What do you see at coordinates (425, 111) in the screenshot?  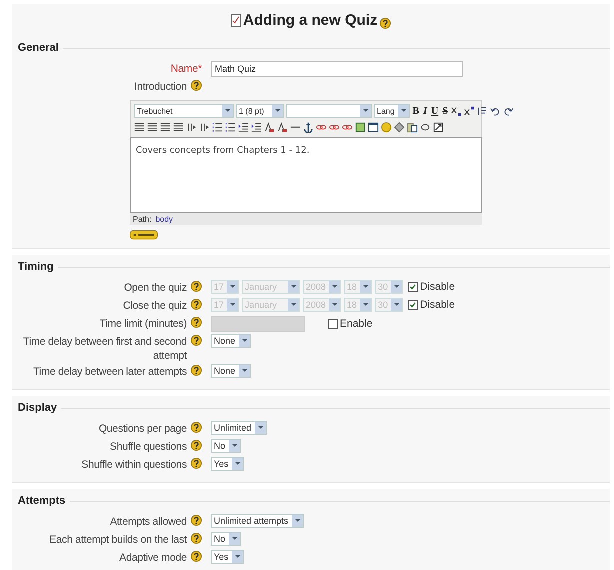 I see `format-button: I` at bounding box center [425, 111].